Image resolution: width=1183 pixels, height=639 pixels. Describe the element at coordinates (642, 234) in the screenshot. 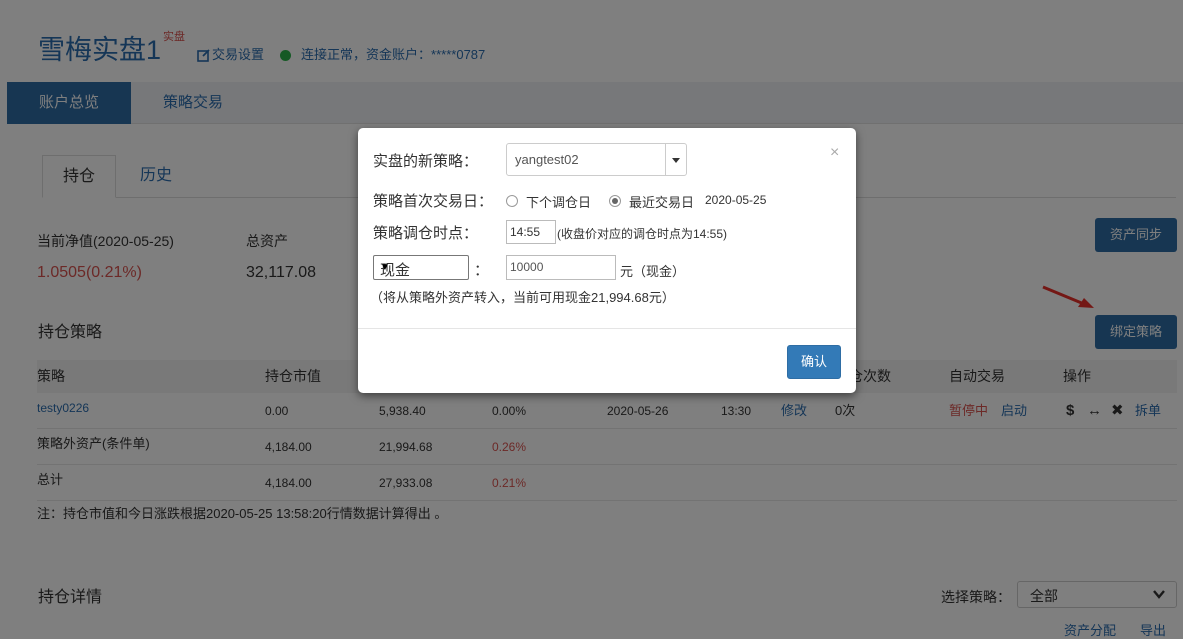

I see `rebalance-hint: (收盘价对应的调仓时点为14:55)` at that location.